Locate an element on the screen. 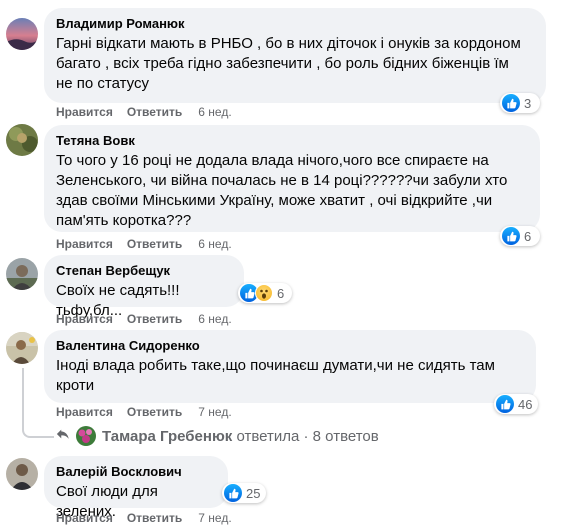 This screenshot has height=526, width=565. reply-arrow-icon is located at coordinates (64, 436).